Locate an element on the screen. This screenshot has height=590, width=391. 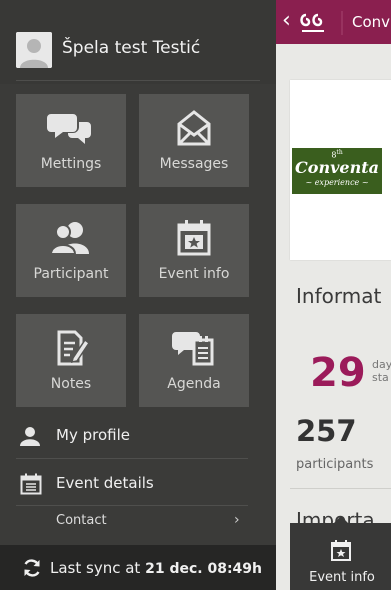
app-title: Conv is located at coordinates (371, 22).